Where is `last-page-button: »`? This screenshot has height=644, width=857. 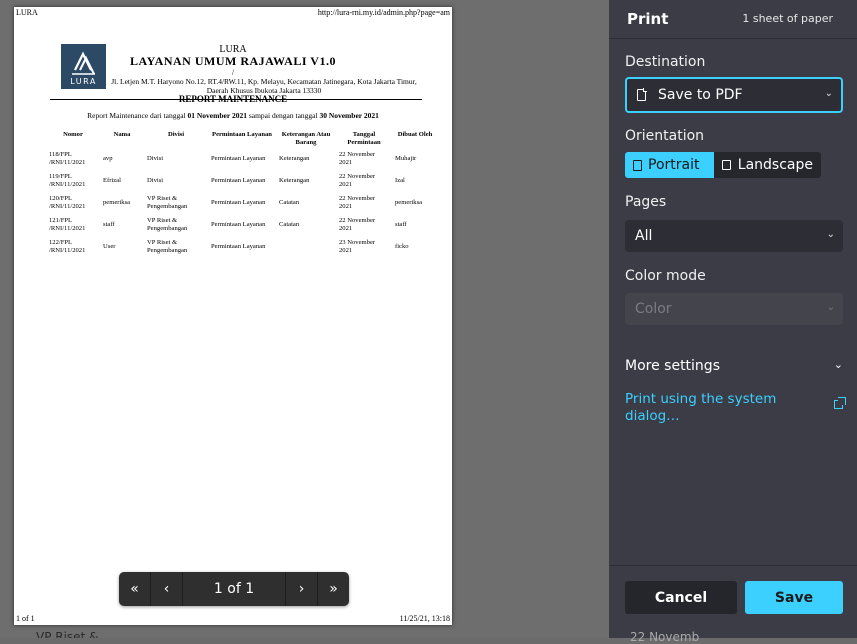
last-page-button: » is located at coordinates (333, 589).